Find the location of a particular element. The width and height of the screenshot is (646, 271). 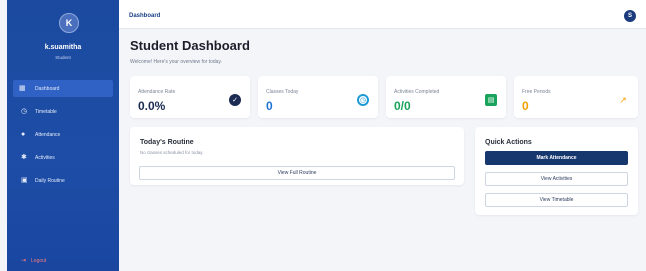

sidebar-item-daily-routine: ▣ Daily Routine is located at coordinates (63, 180).